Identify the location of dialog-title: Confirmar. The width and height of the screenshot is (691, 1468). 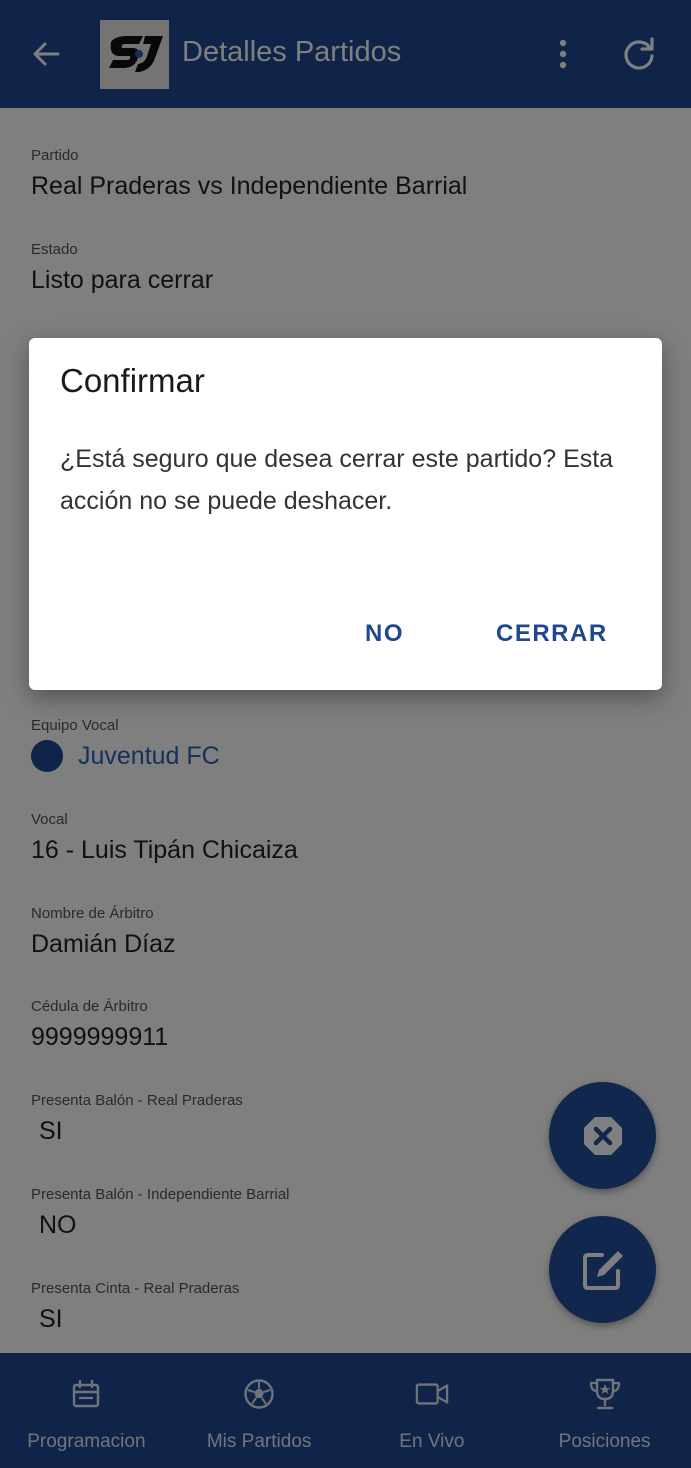
(132, 380).